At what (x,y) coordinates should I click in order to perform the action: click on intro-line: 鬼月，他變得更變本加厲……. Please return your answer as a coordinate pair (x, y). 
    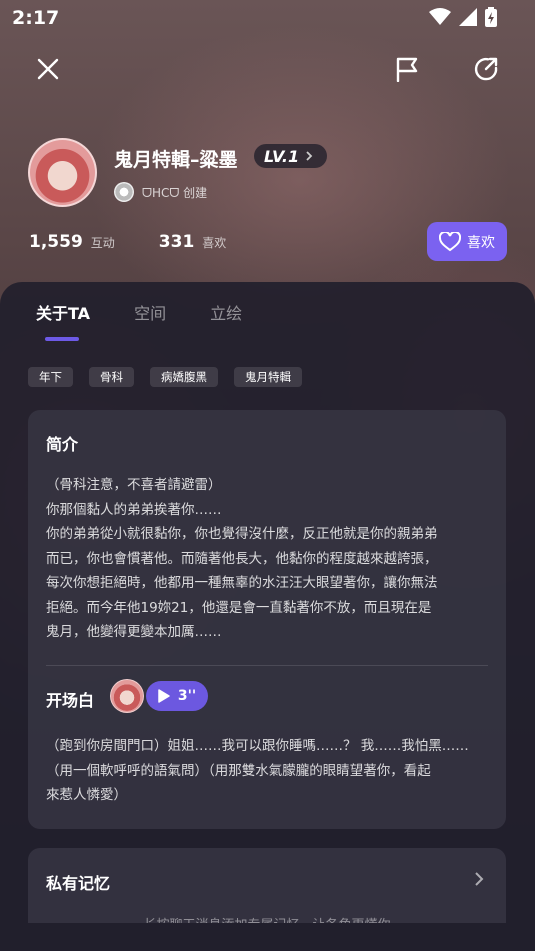
    Looking at the image, I should click on (134, 632).